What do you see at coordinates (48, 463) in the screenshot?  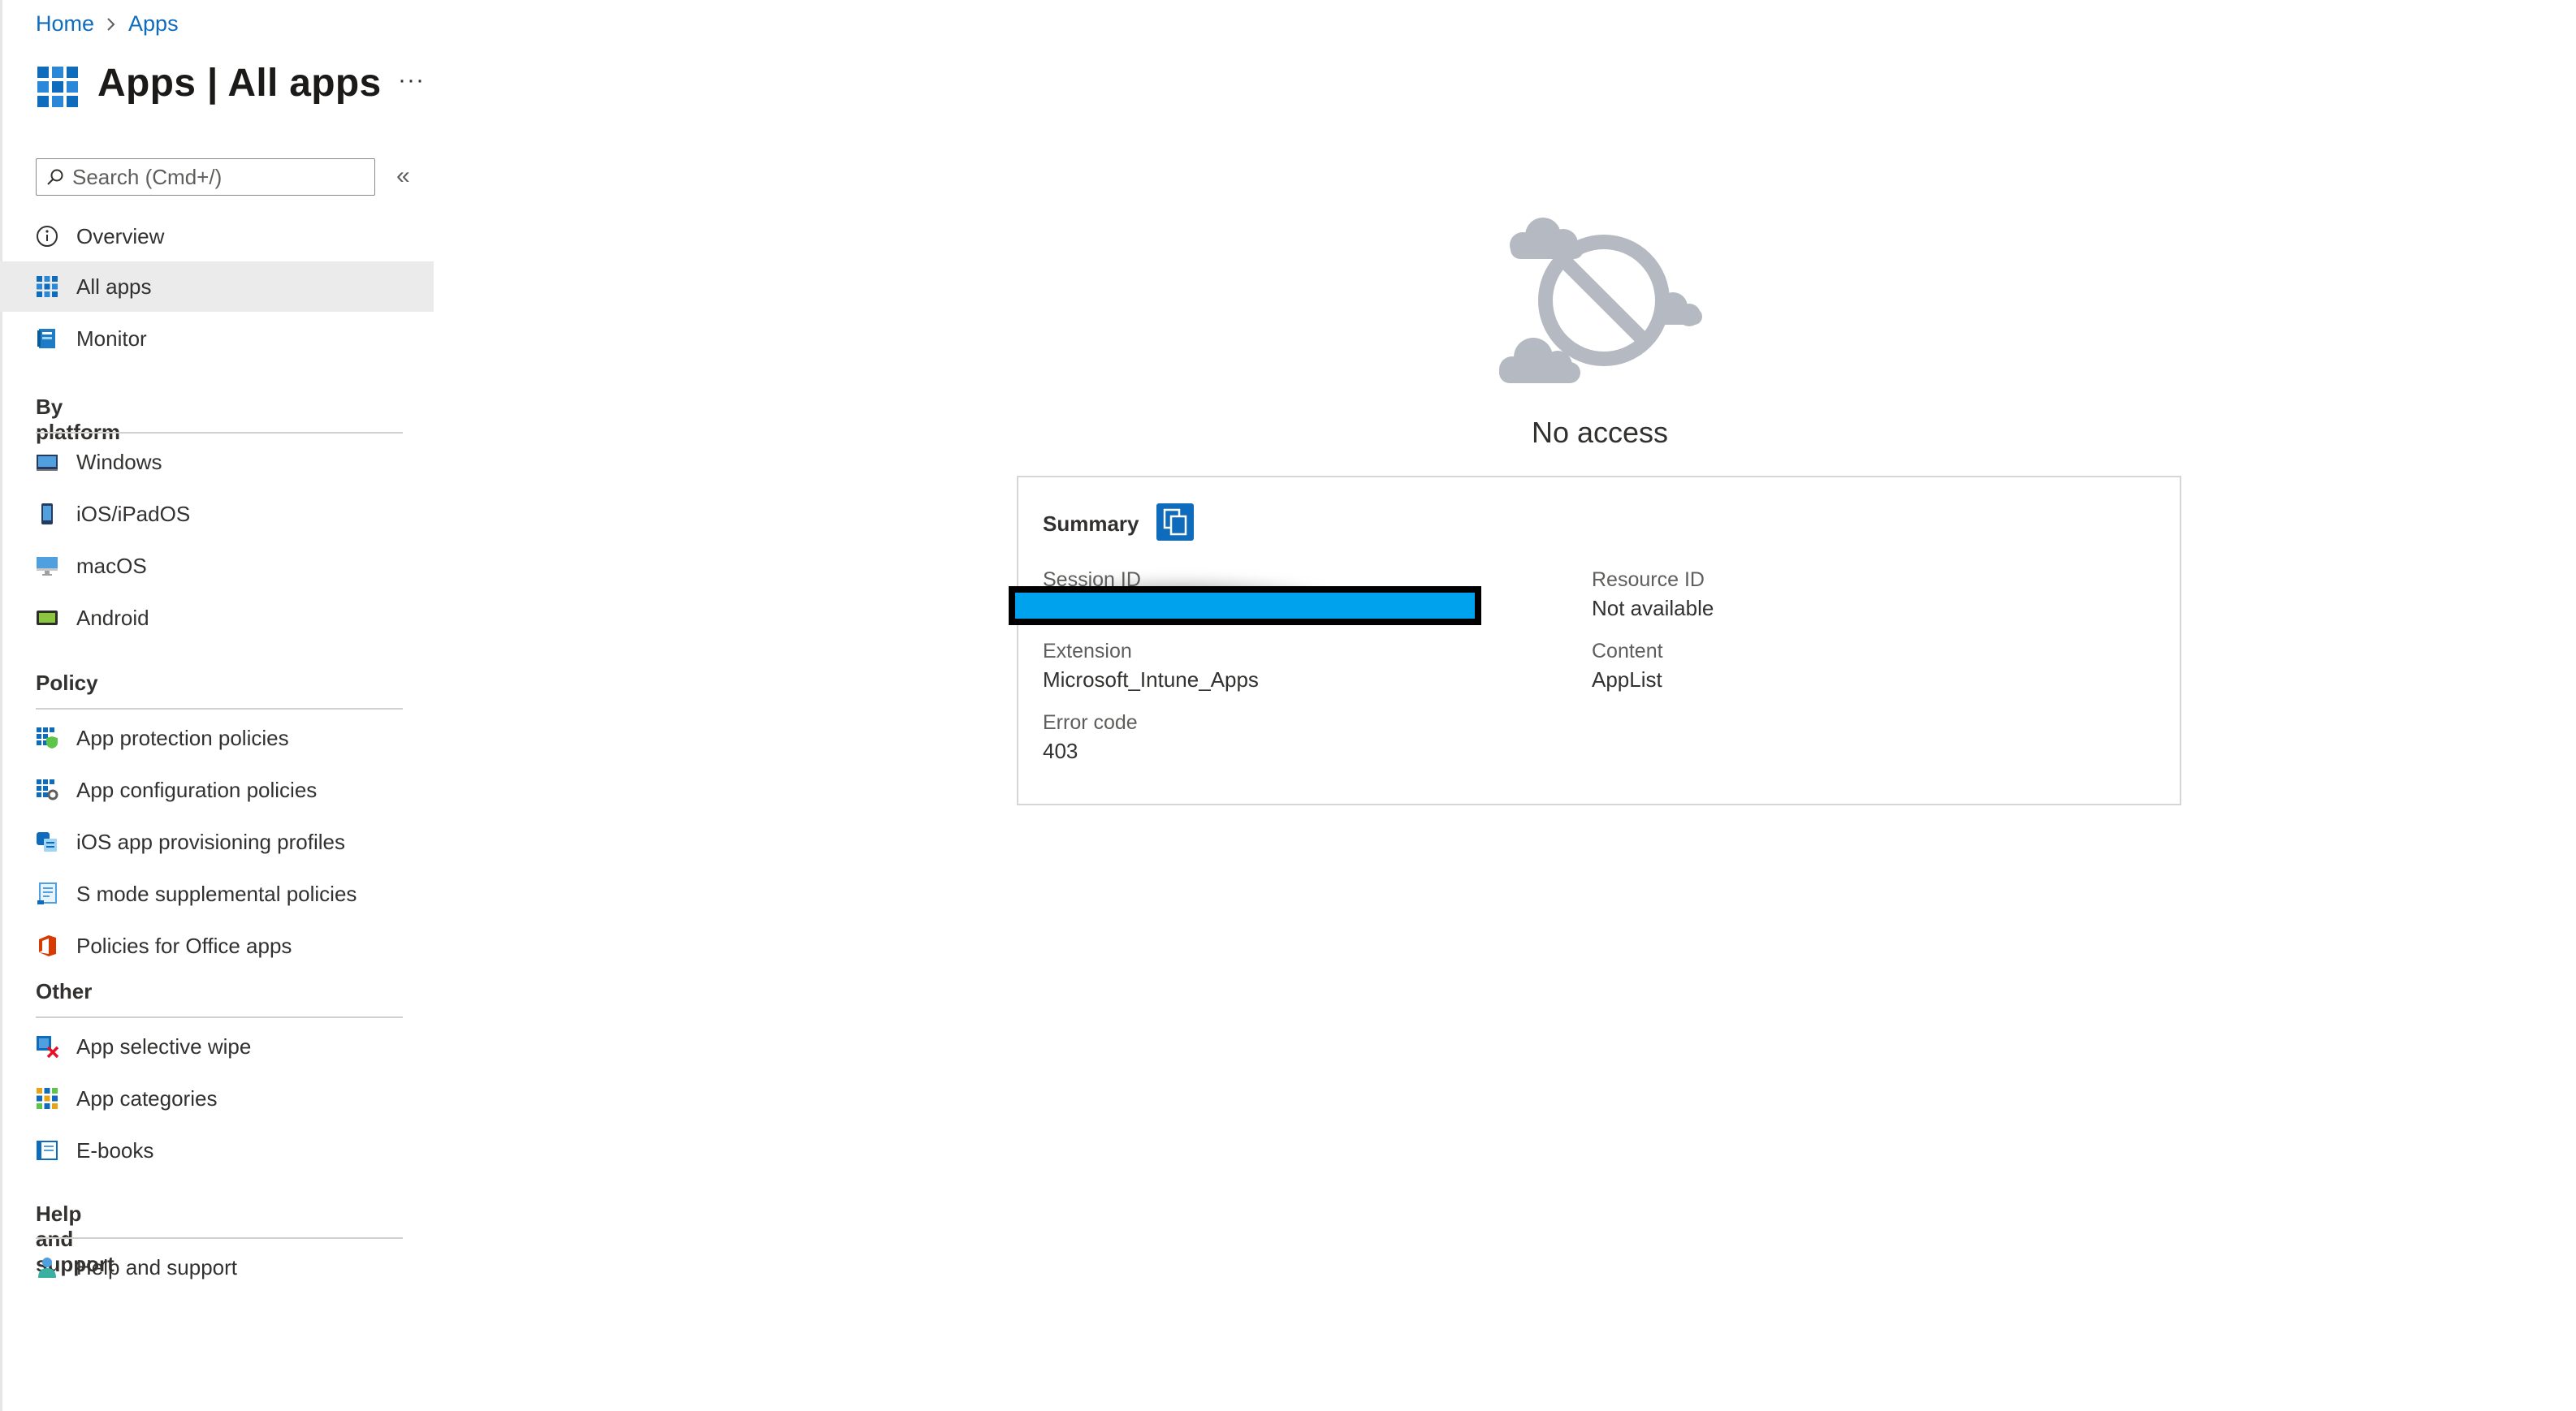 I see `windows-device-icon` at bounding box center [48, 463].